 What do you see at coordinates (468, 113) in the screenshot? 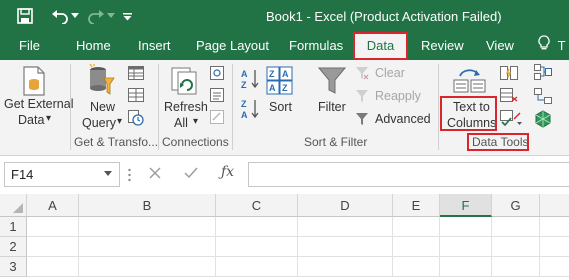
I see `text-to-columns-highlight` at bounding box center [468, 113].